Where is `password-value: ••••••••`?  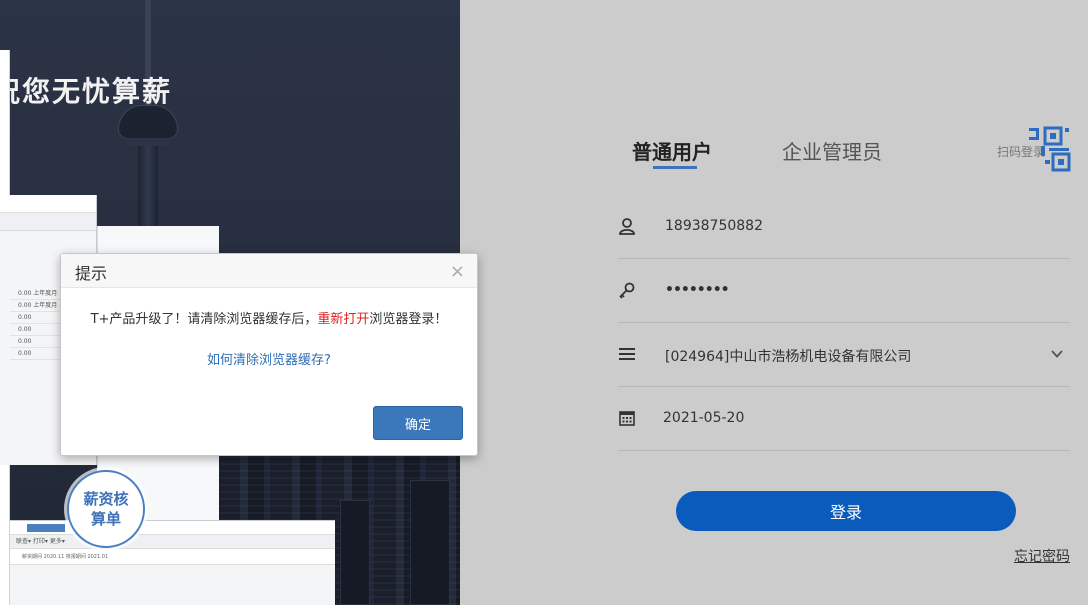 password-value: •••••••• is located at coordinates (697, 290).